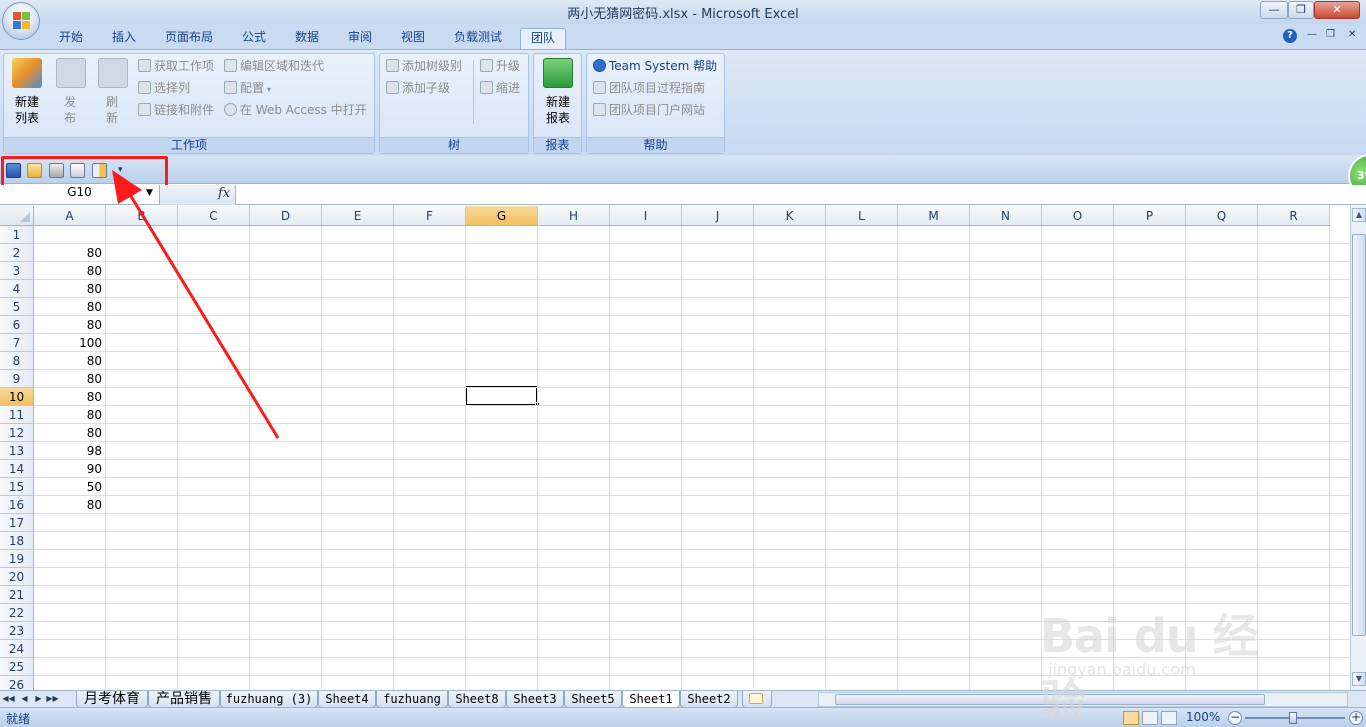 The width and height of the screenshot is (1366, 727). What do you see at coordinates (430, 216) in the screenshot?
I see `column-header-f: F` at bounding box center [430, 216].